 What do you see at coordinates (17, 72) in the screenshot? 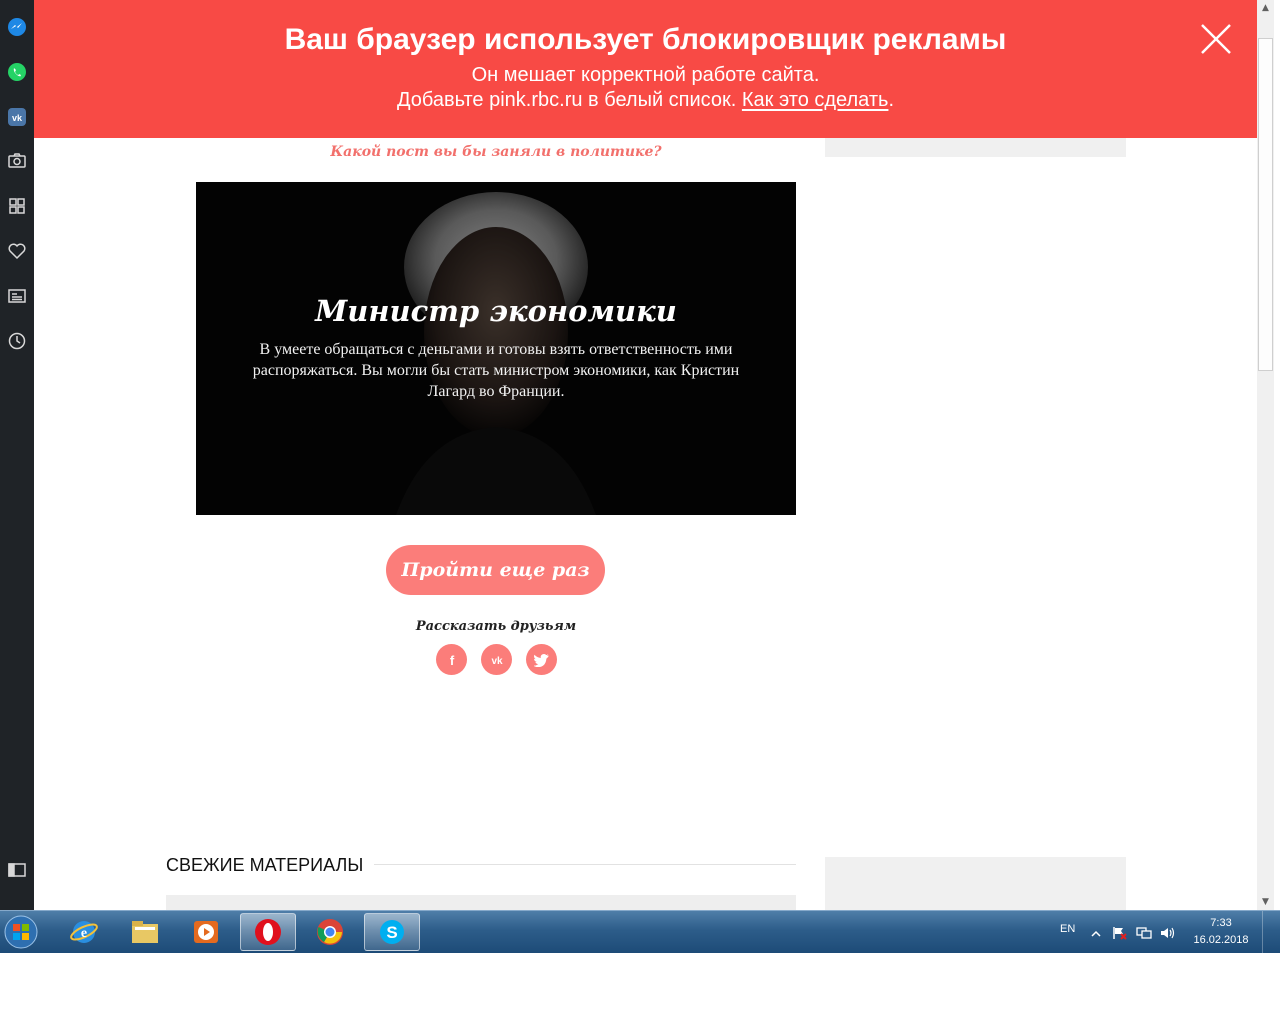
I see `whatsapp-icon` at bounding box center [17, 72].